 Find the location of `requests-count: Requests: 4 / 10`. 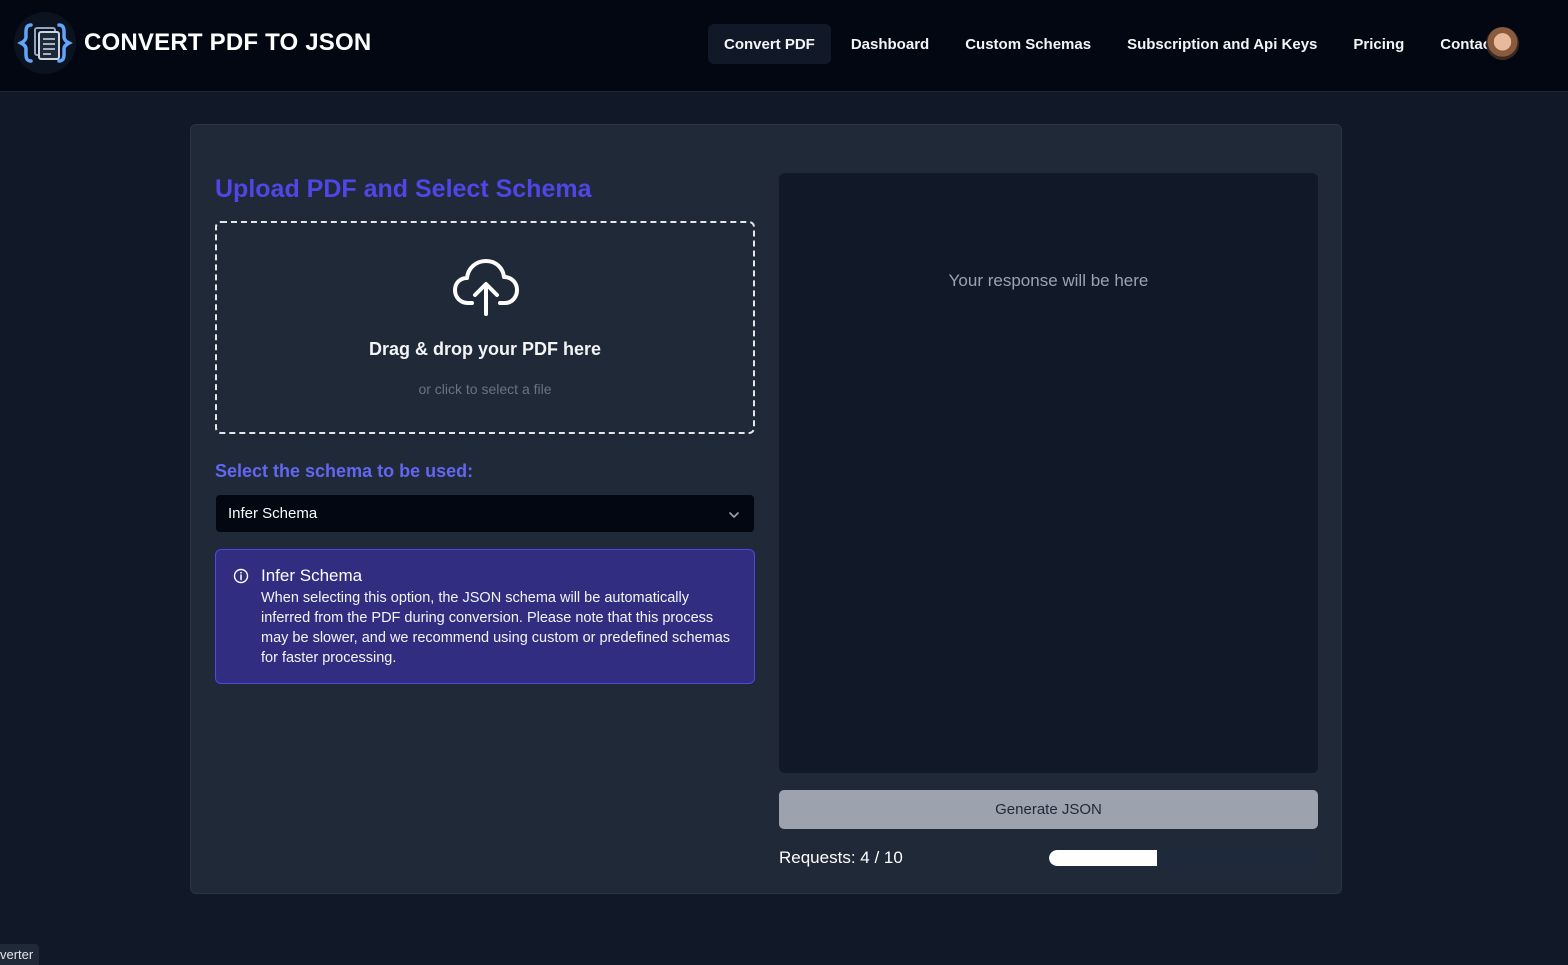

requests-count: Requests: 4 / 10 is located at coordinates (841, 857).